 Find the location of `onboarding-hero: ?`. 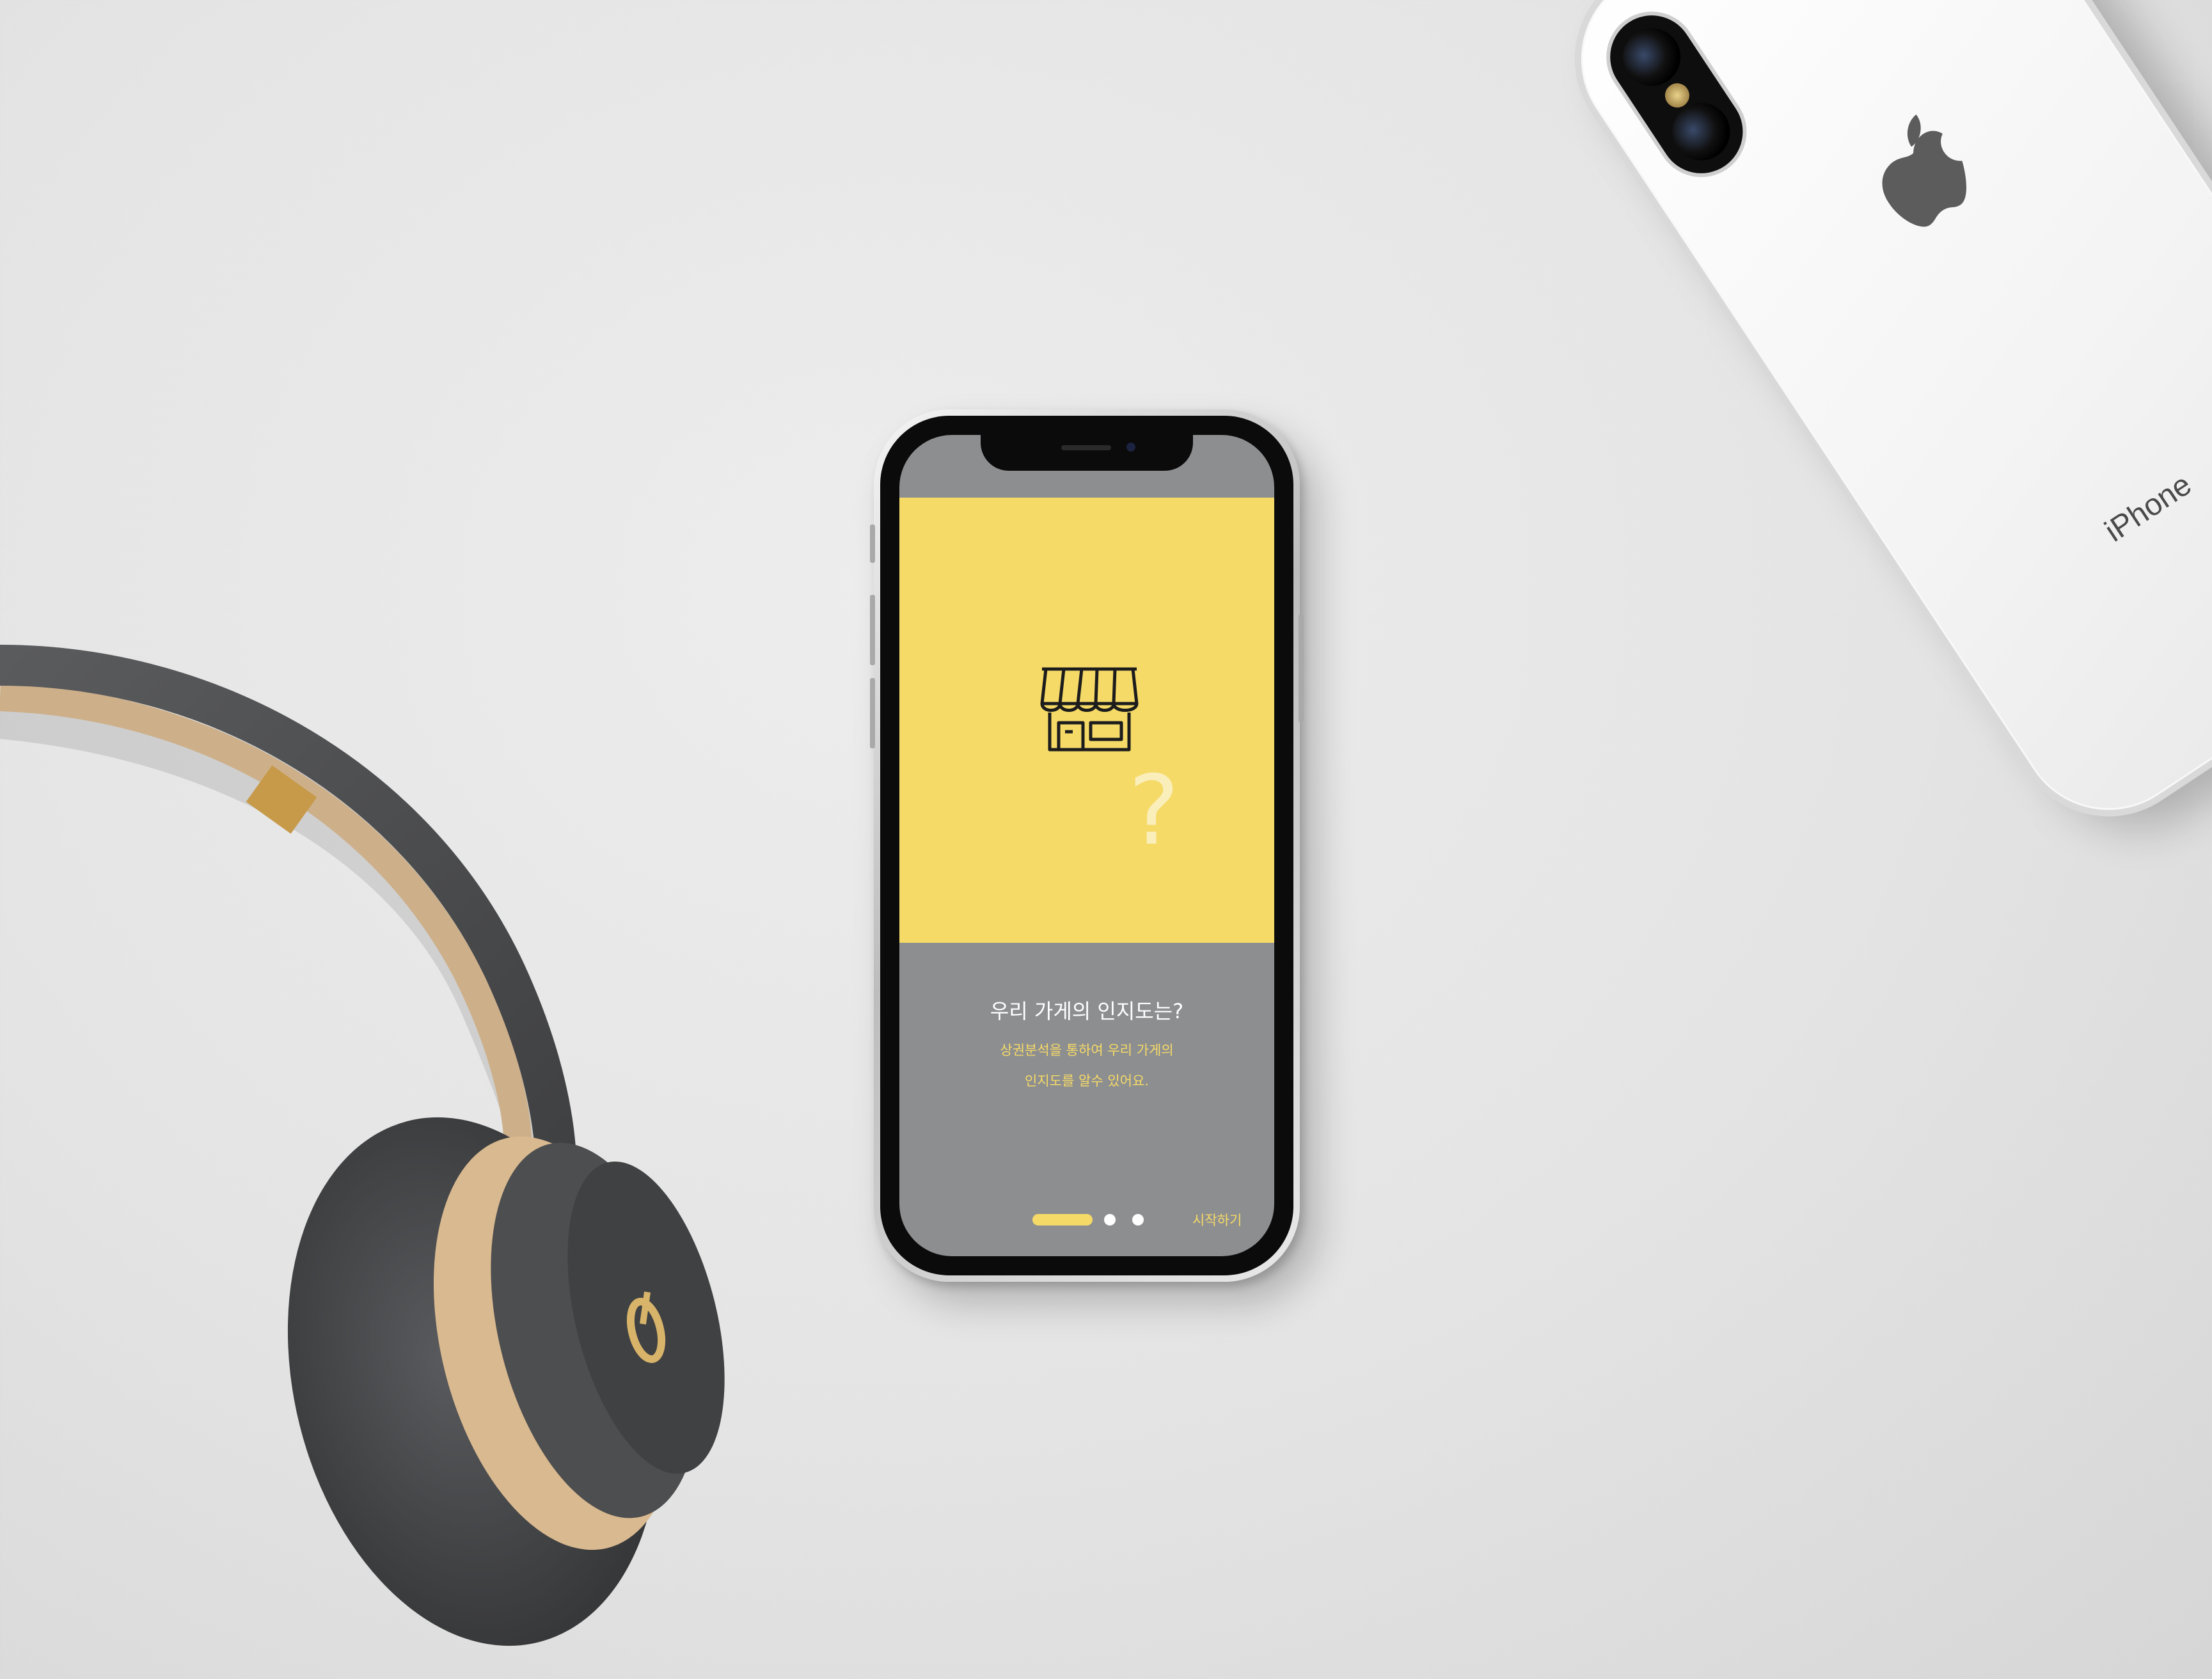

onboarding-hero: ? is located at coordinates (1086, 720).